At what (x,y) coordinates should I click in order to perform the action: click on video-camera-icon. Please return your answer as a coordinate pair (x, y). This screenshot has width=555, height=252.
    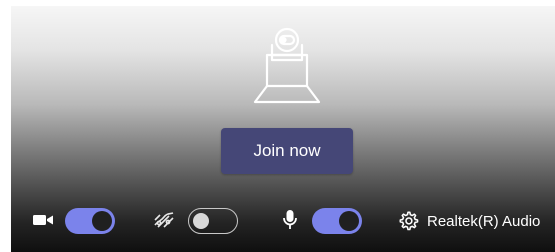
    Looking at the image, I should click on (43, 220).